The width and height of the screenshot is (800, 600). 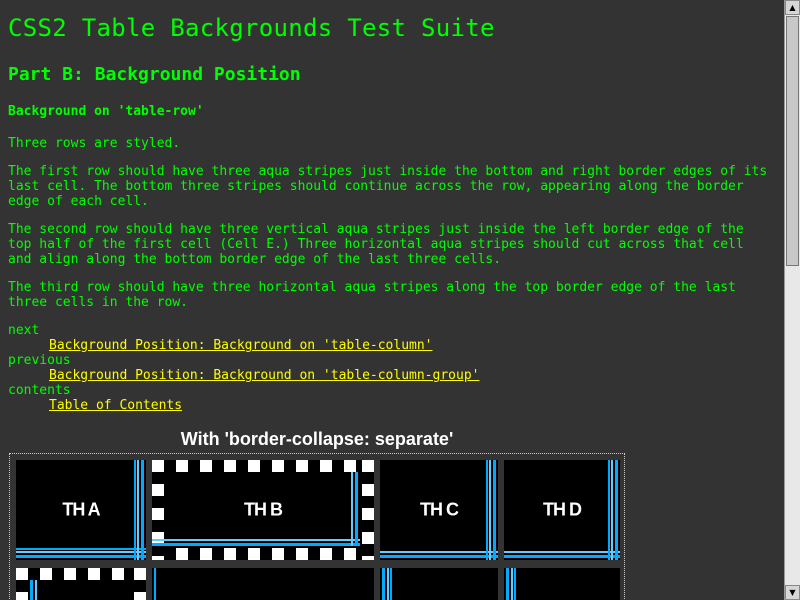 I want to click on table-cell-f, so click(x=263, y=584).